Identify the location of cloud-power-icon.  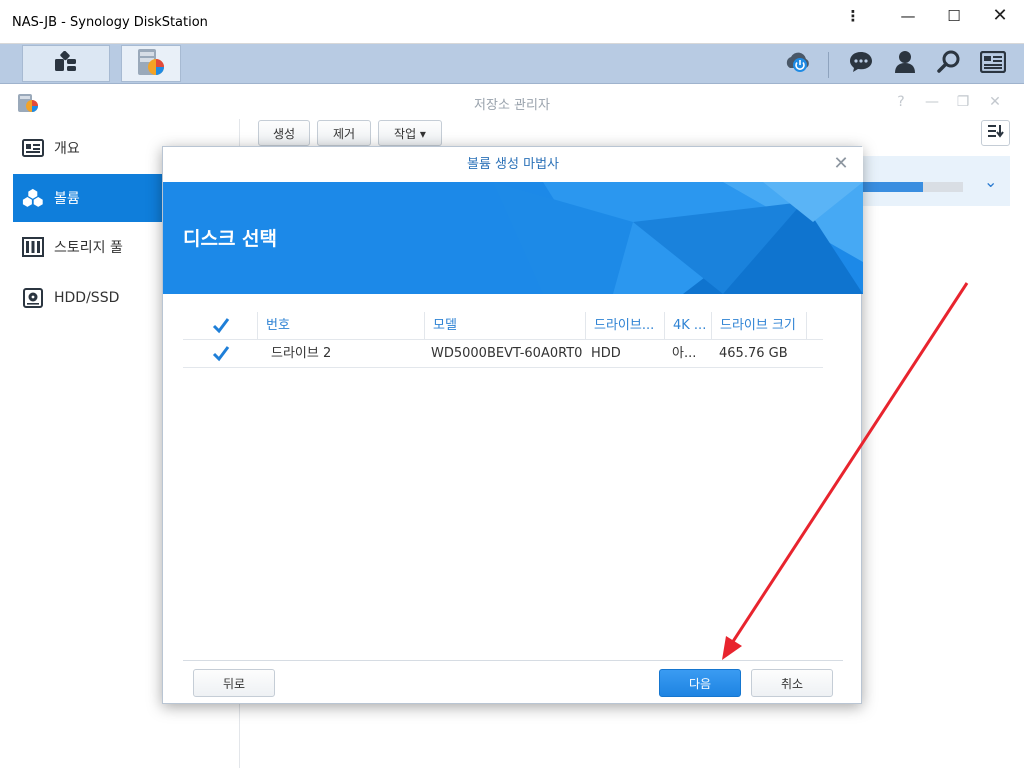
(798, 64).